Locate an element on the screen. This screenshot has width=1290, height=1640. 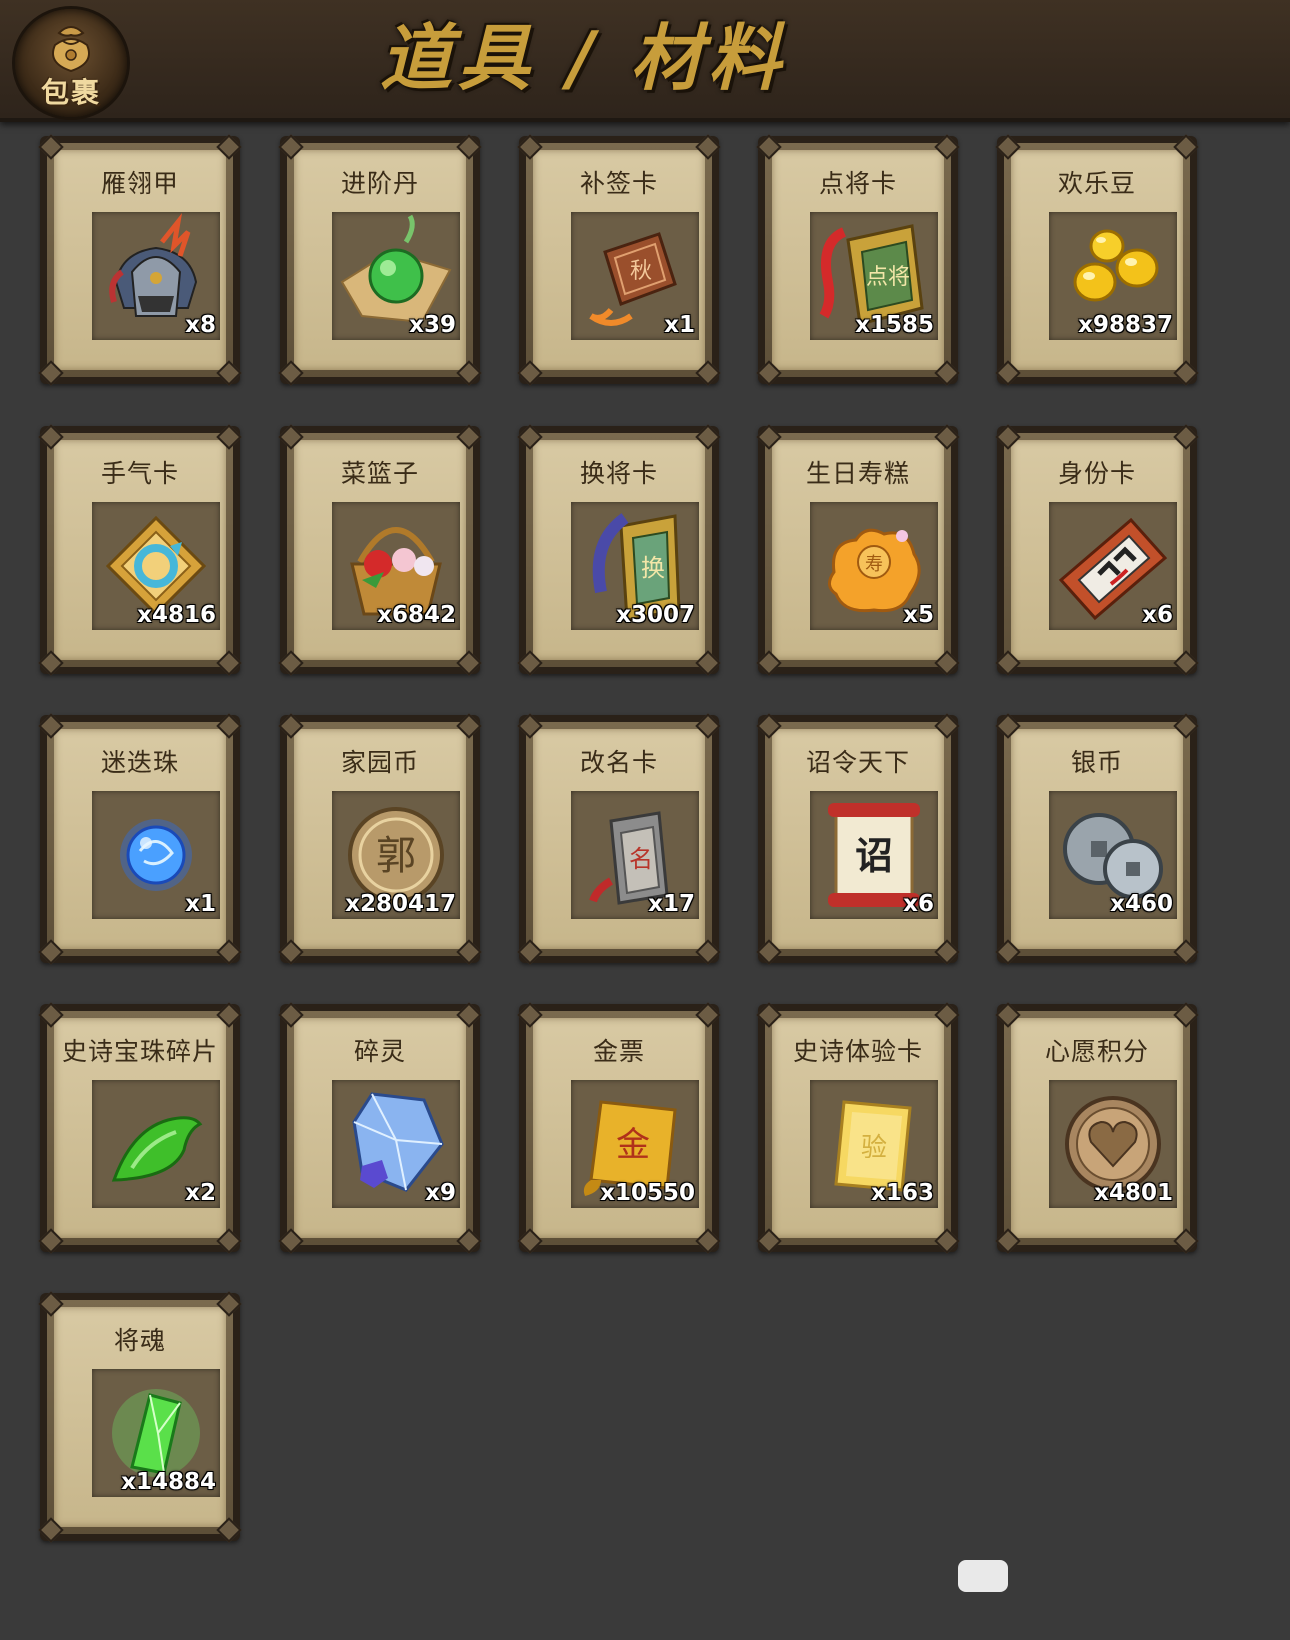
item-quantity: x10550 is located at coordinates (647, 1193).